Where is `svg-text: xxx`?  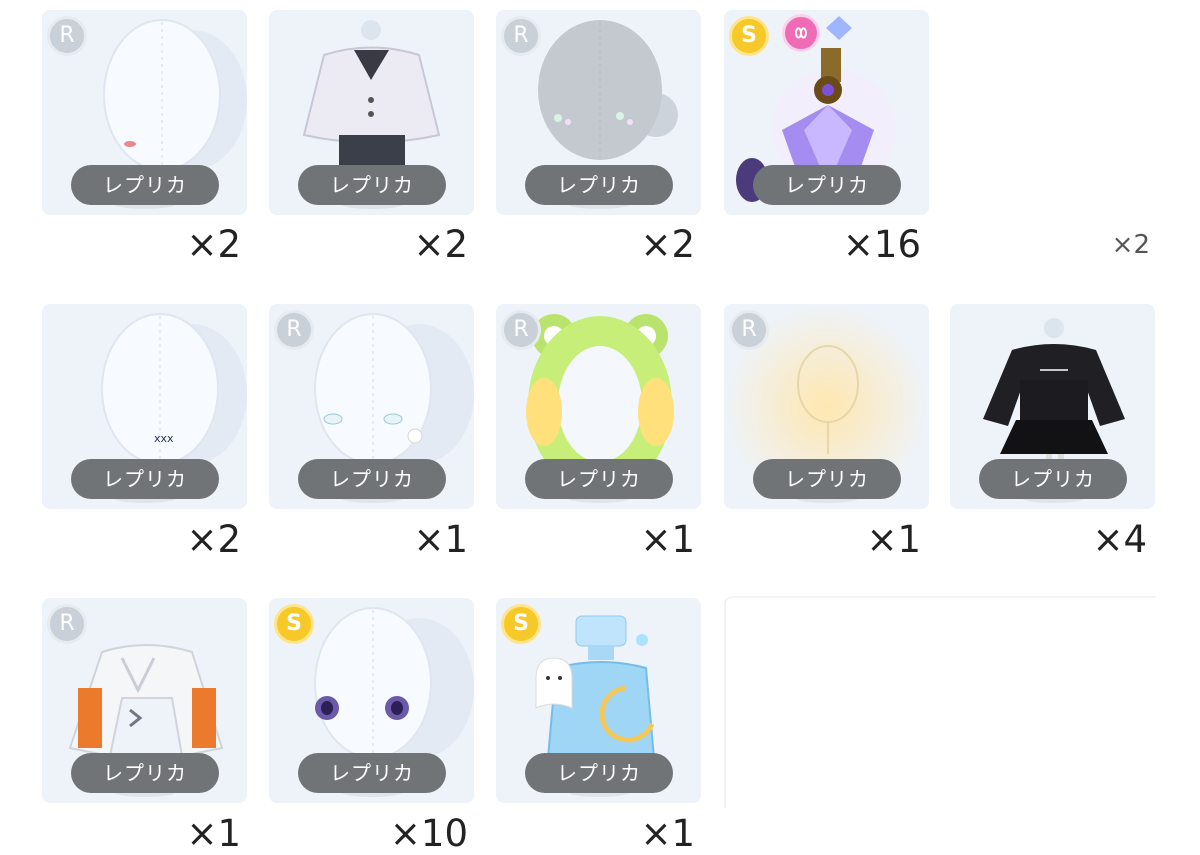
svg-text: xxx is located at coordinates (164, 438).